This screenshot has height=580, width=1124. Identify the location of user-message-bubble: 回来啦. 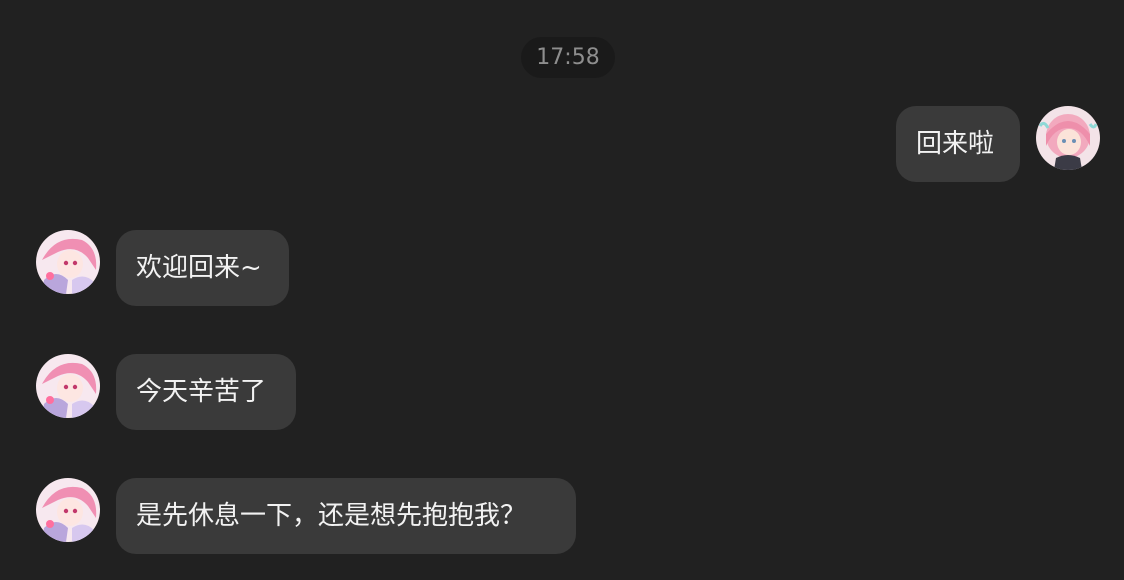
(958, 144).